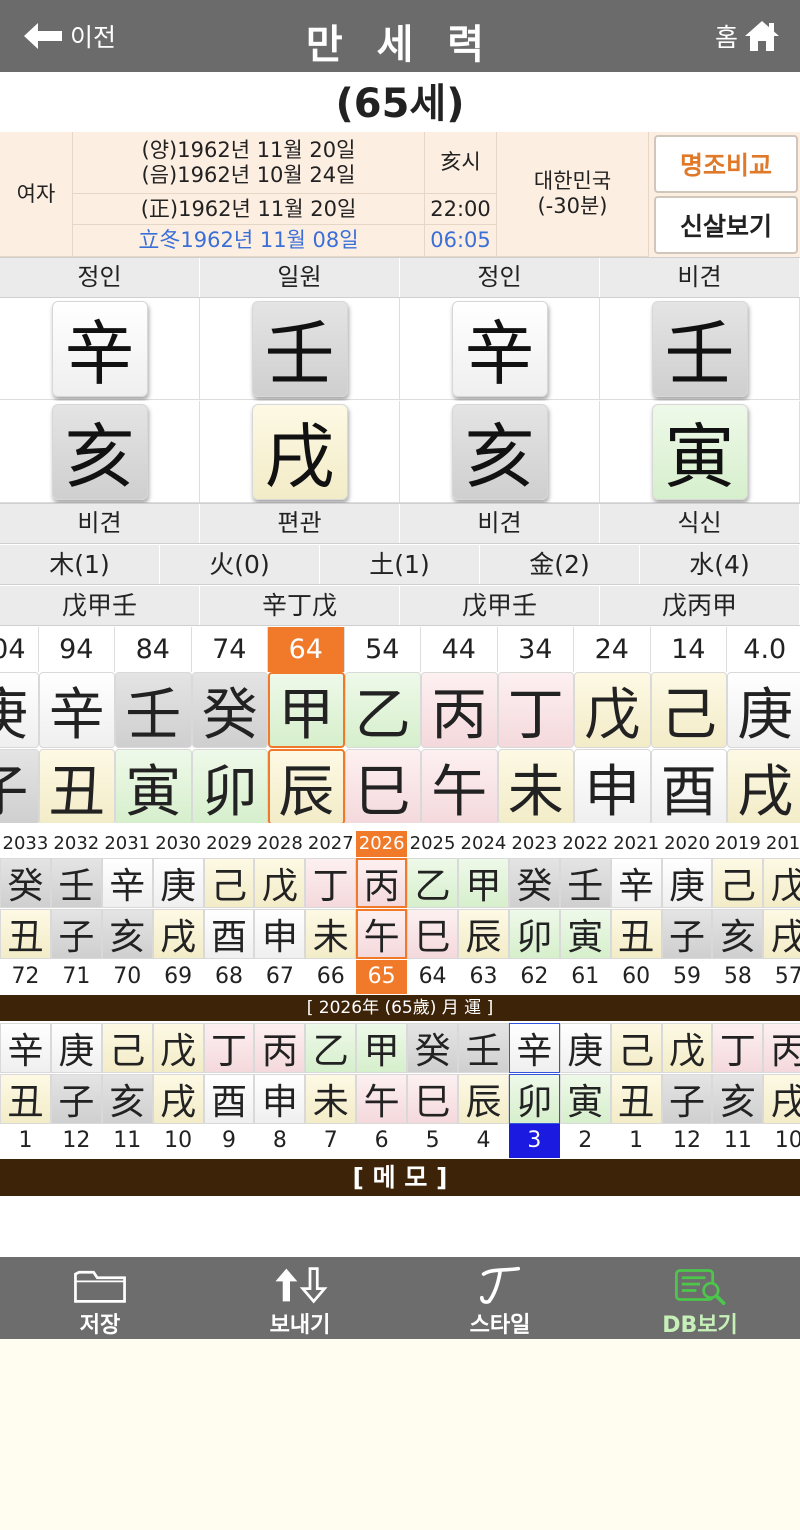 The height and width of the screenshot is (1530, 800). What do you see at coordinates (688, 710) in the screenshot?
I see `daeun-stem: 己` at bounding box center [688, 710].